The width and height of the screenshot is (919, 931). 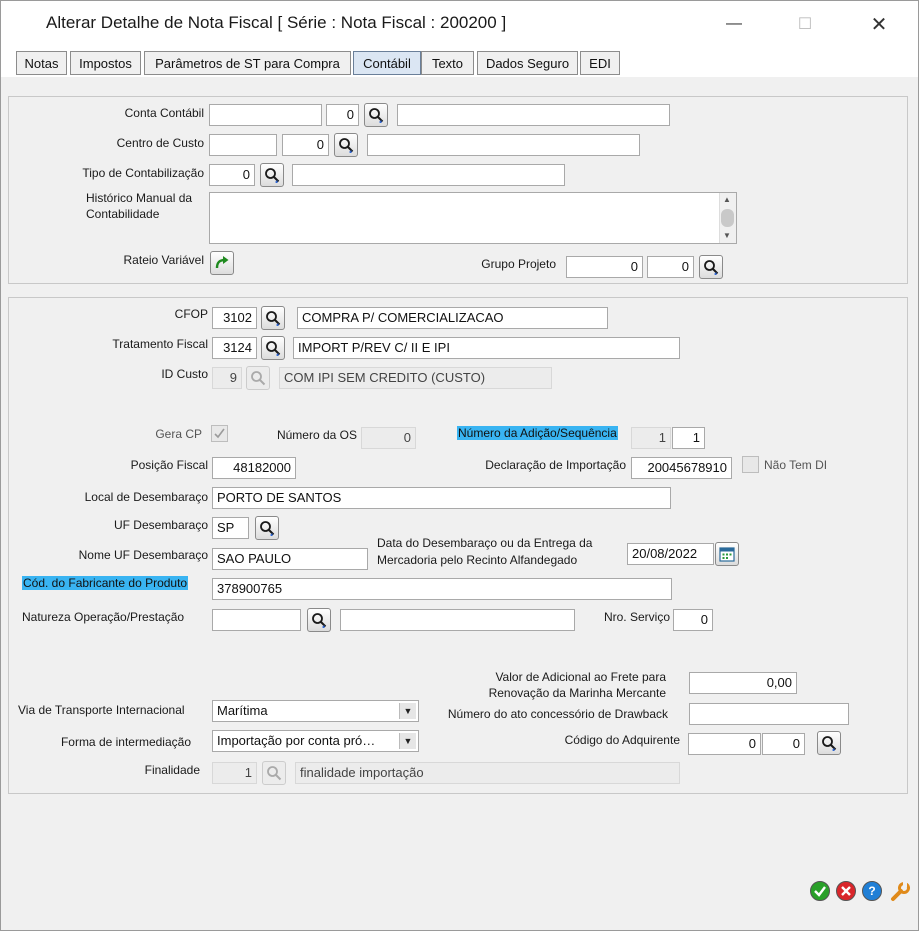 I want to click on centro-custo-label: Centro de Custo, so click(x=160, y=143).